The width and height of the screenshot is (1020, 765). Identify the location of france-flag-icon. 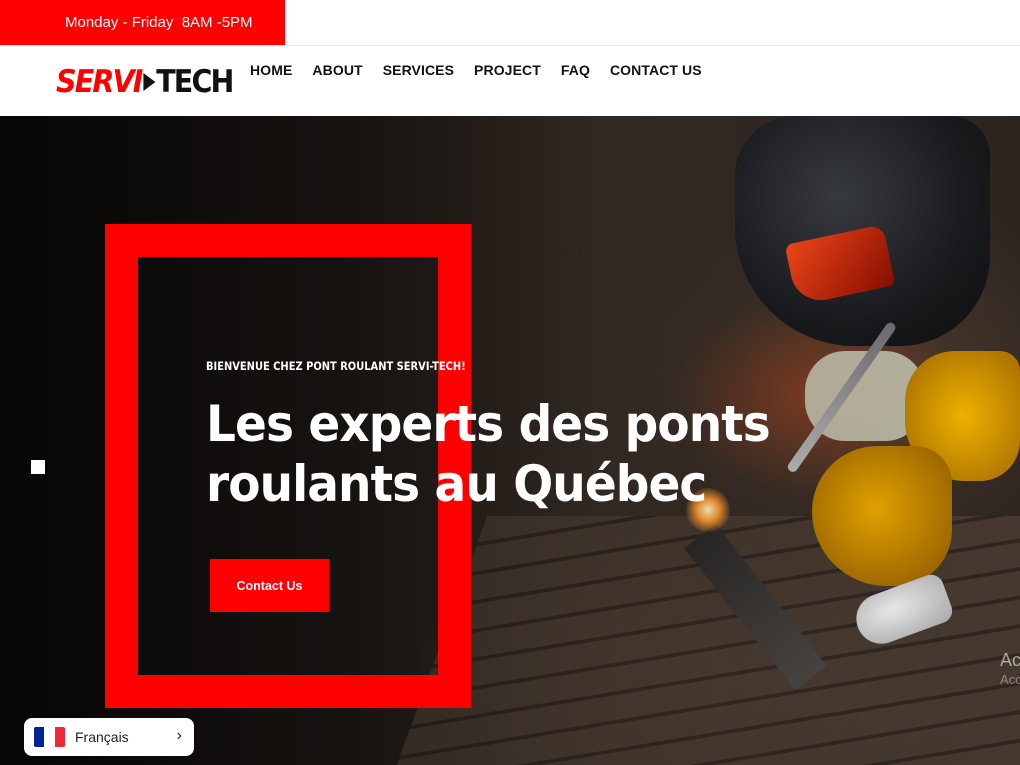
(49, 737).